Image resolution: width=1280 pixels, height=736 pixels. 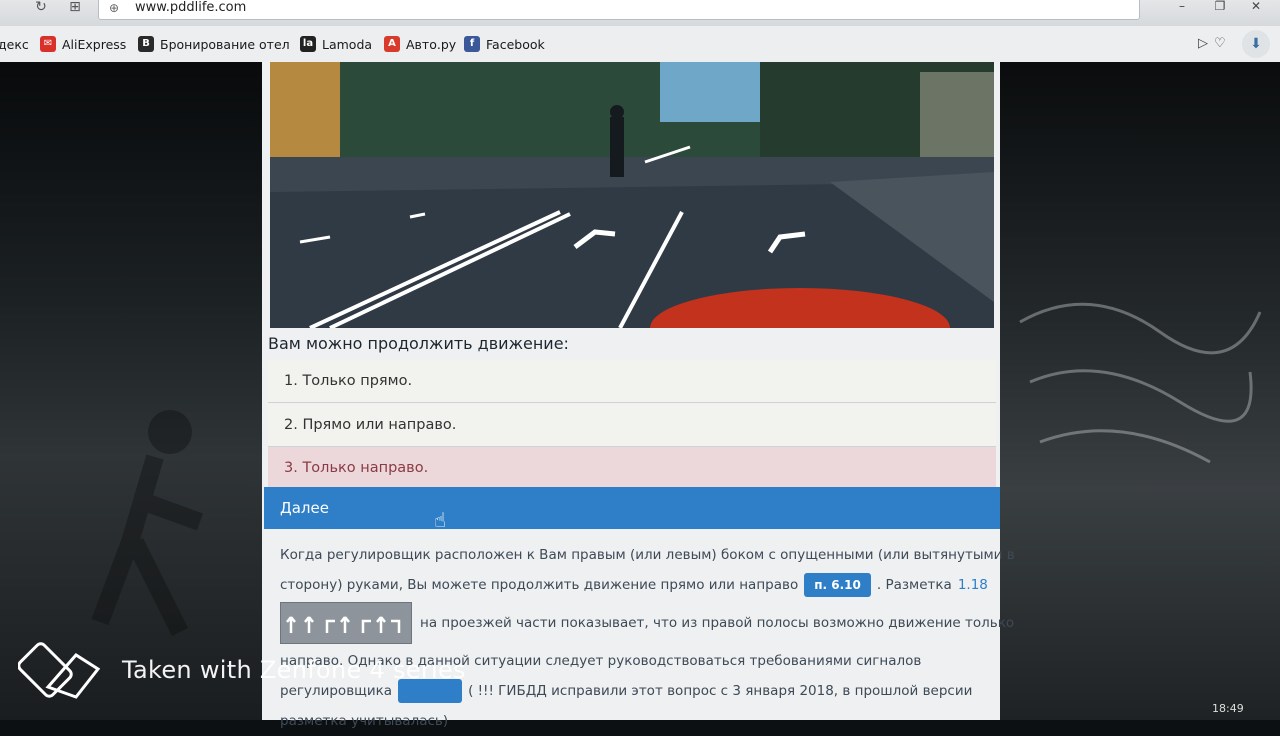 What do you see at coordinates (41, 8) in the screenshot?
I see `reload-icon: ↻` at bounding box center [41, 8].